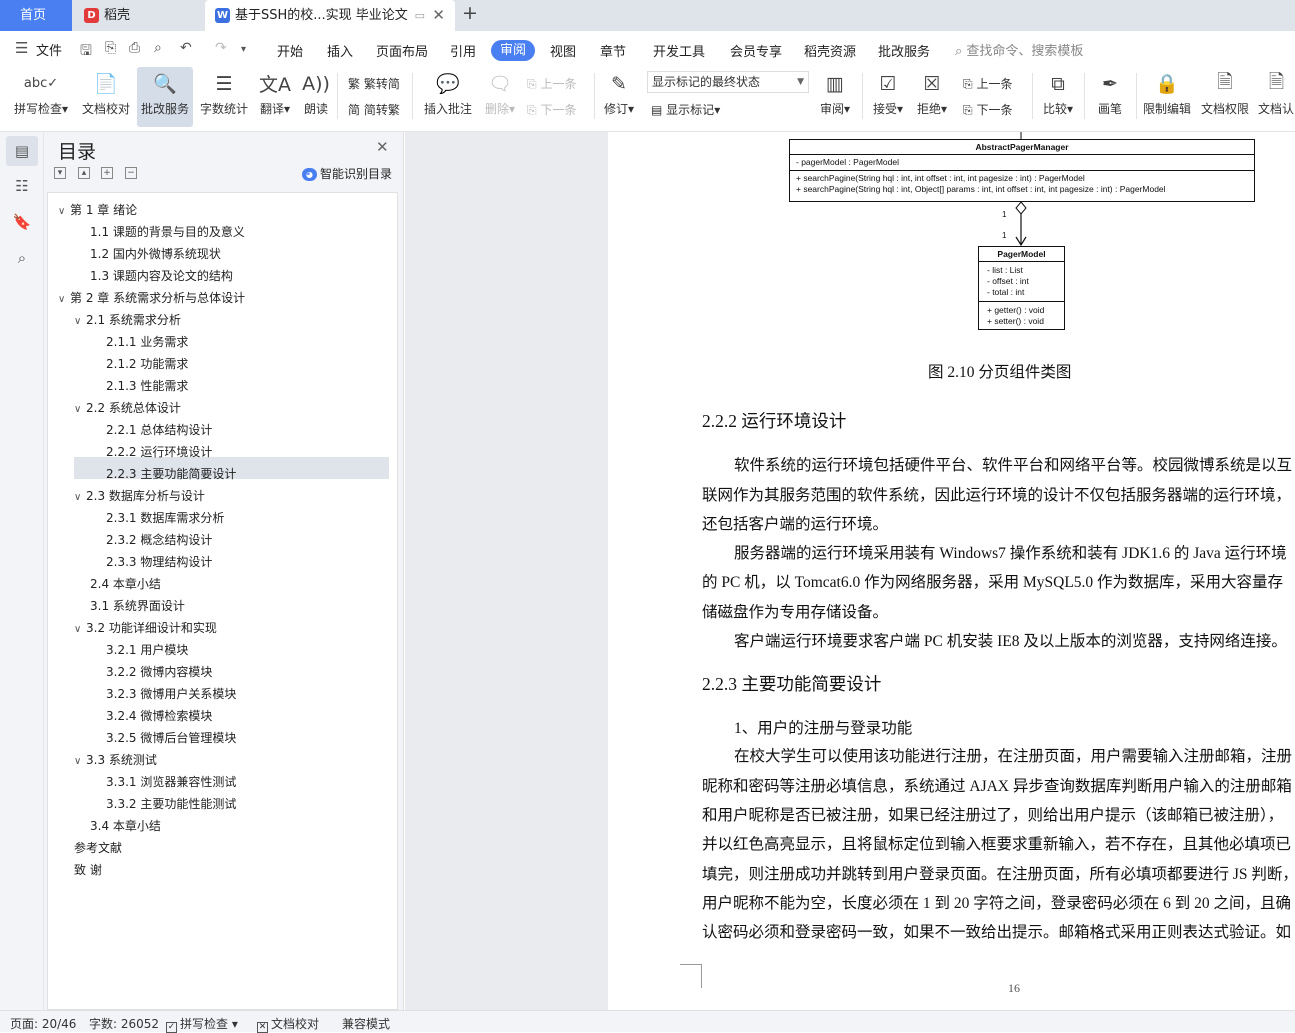 The height and width of the screenshot is (1033, 1295). Describe the element at coordinates (171, 804) in the screenshot. I see `toc-item: 3.3.2 主要功能性能测试` at that location.